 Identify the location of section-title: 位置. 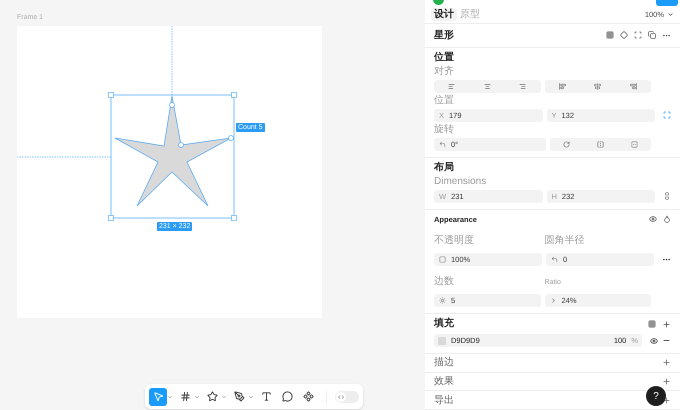
(444, 58).